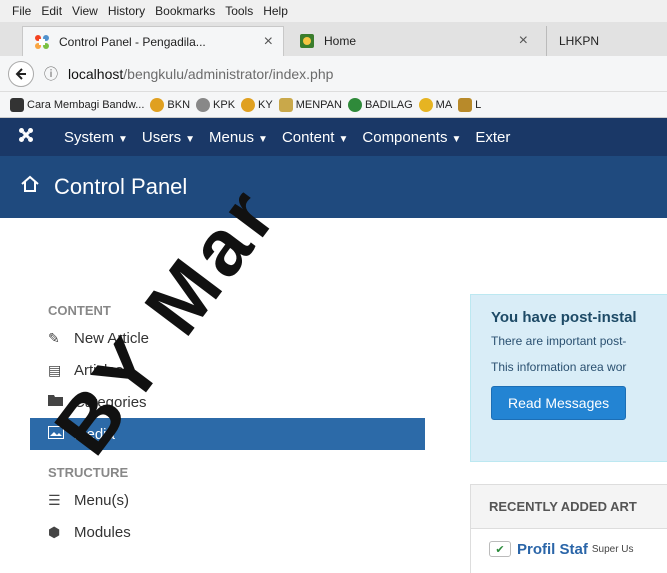 The width and height of the screenshot is (667, 573). What do you see at coordinates (579, 41) in the screenshot?
I see `tab-title: LHKPN` at bounding box center [579, 41].